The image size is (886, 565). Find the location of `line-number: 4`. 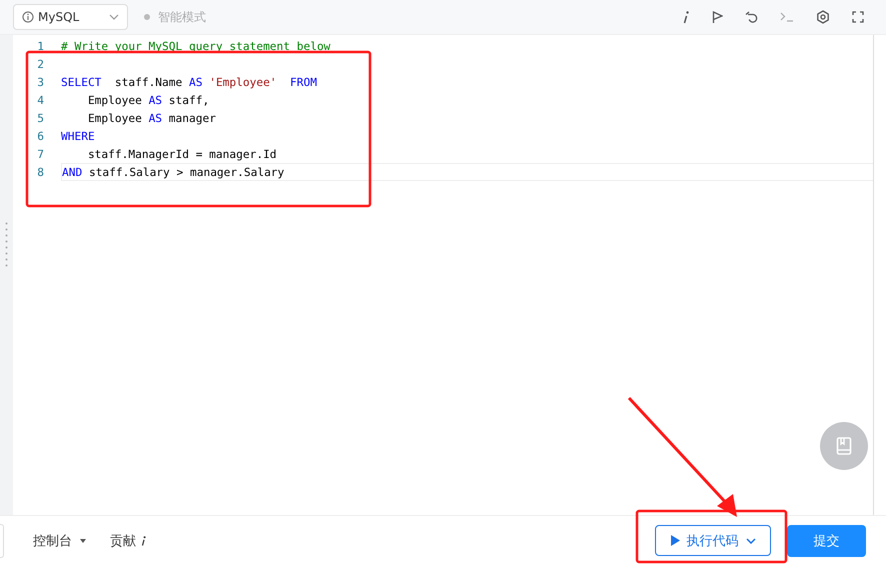

line-number: 4 is located at coordinates (40, 100).